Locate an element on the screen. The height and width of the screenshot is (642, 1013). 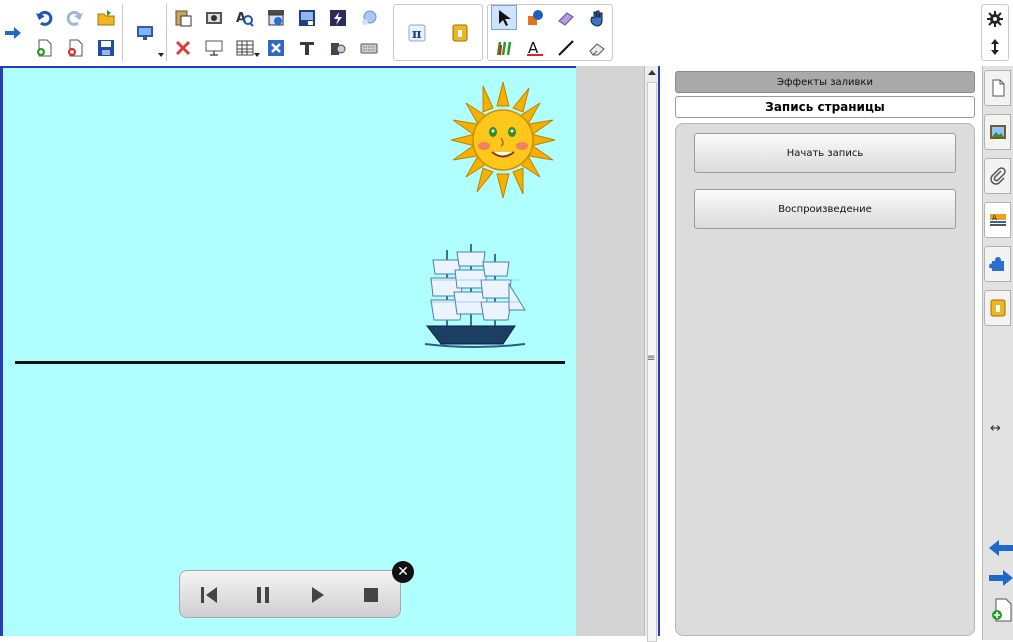
horizon-line is located at coordinates (290, 362).